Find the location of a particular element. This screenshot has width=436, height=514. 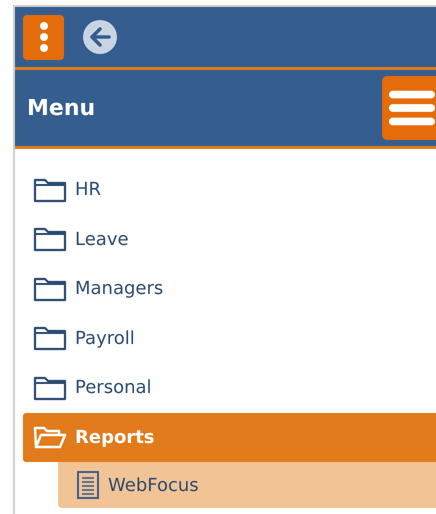

more-button is located at coordinates (43, 37).